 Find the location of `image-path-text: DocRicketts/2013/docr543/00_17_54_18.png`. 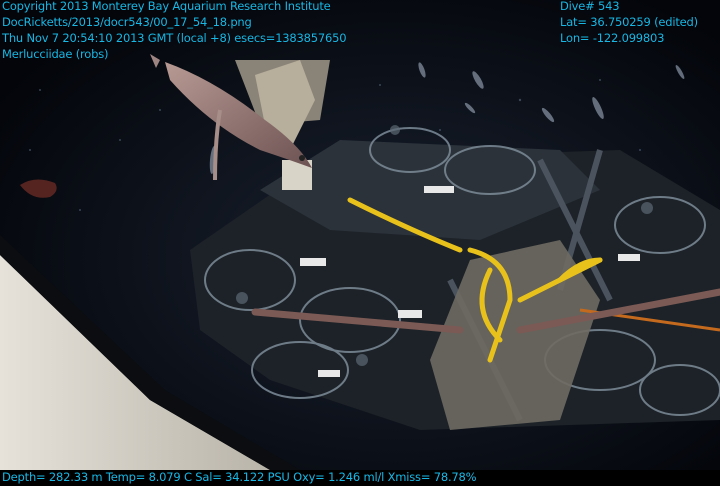

image-path-text: DocRicketts/2013/docr543/00_17_54_18.png is located at coordinates (127, 22).